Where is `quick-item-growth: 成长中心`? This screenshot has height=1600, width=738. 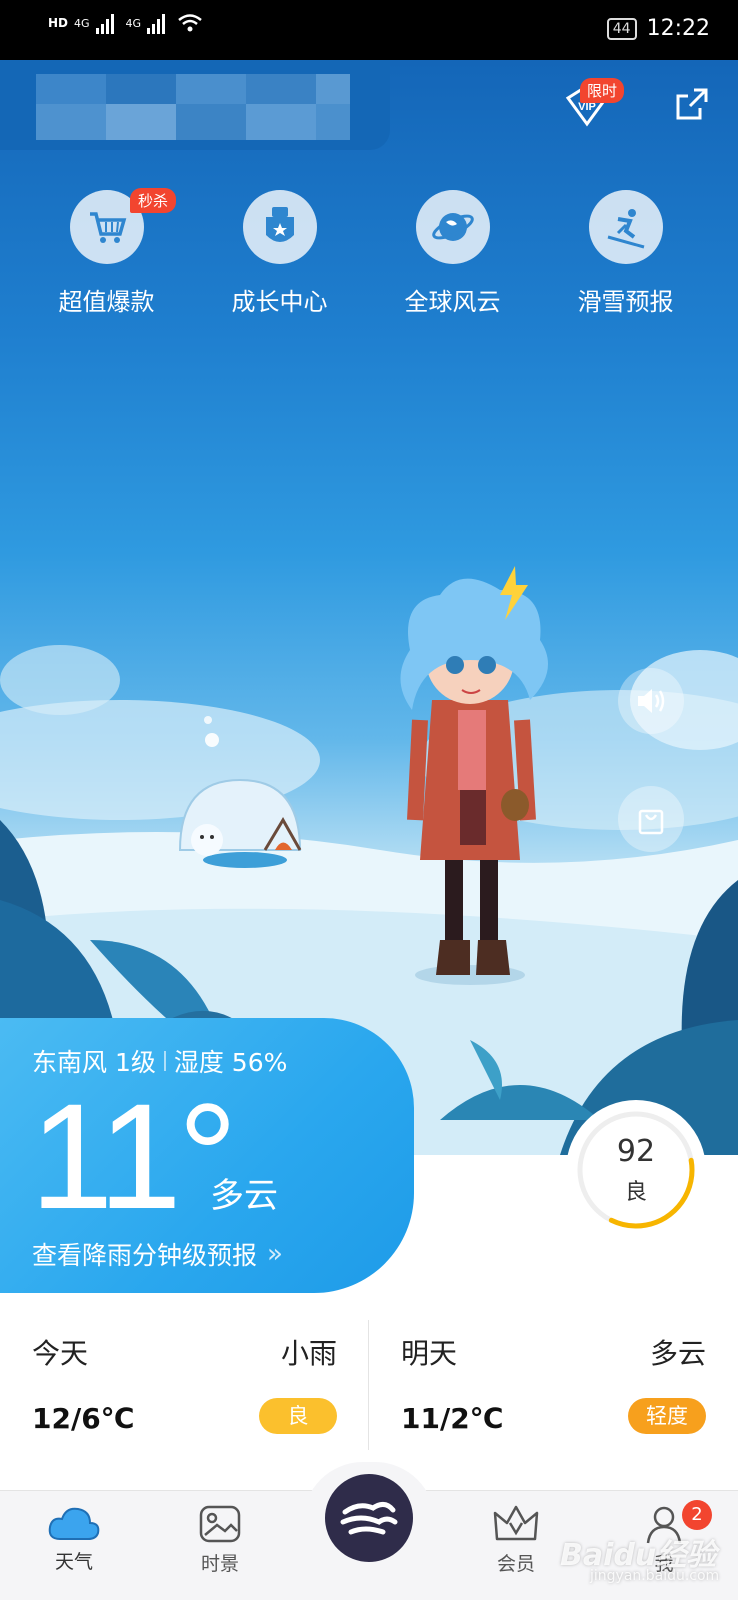 quick-item-growth: 成长中心 is located at coordinates (279, 253).